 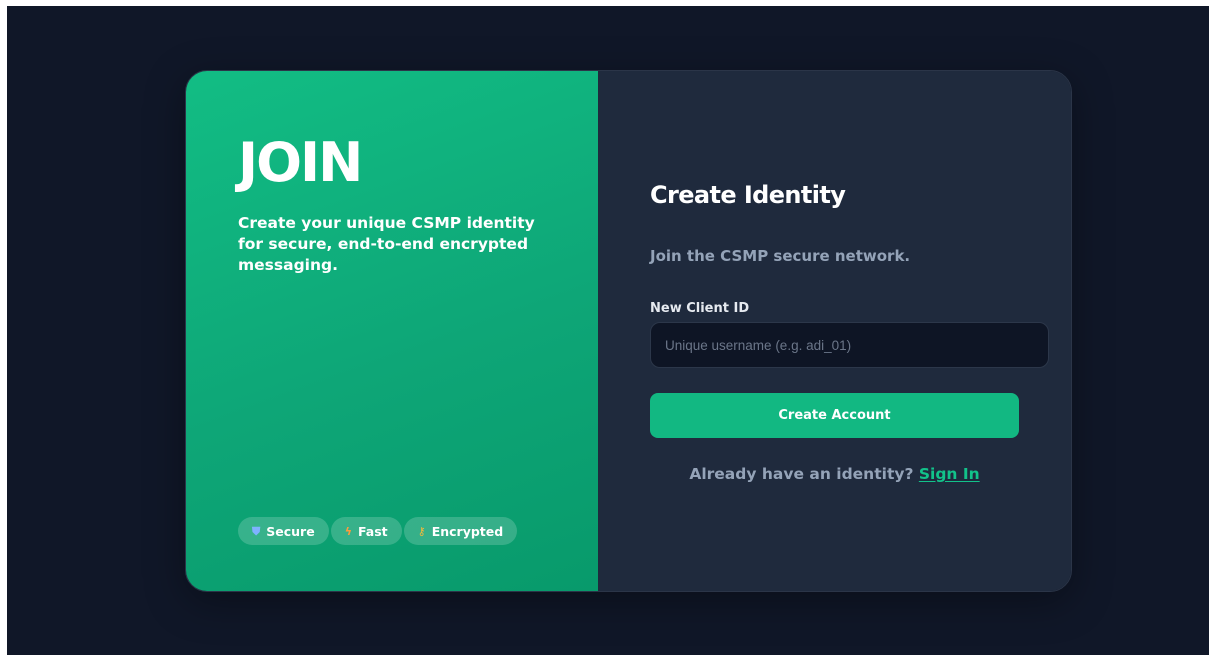 I want to click on feature-badges: ⛊ Secure ϟ Fast ⚷ Encrypted, so click(x=378, y=531).